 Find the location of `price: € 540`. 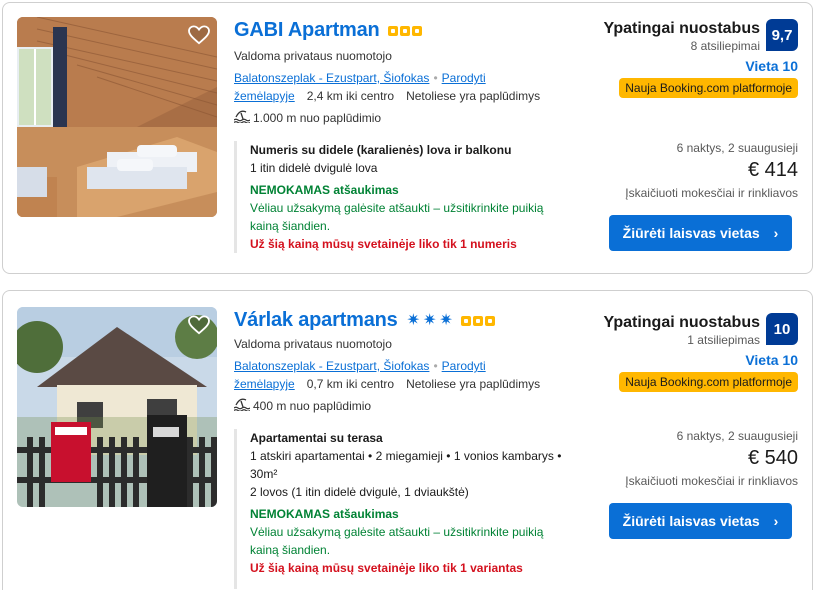

price: € 540 is located at coordinates (772, 458).